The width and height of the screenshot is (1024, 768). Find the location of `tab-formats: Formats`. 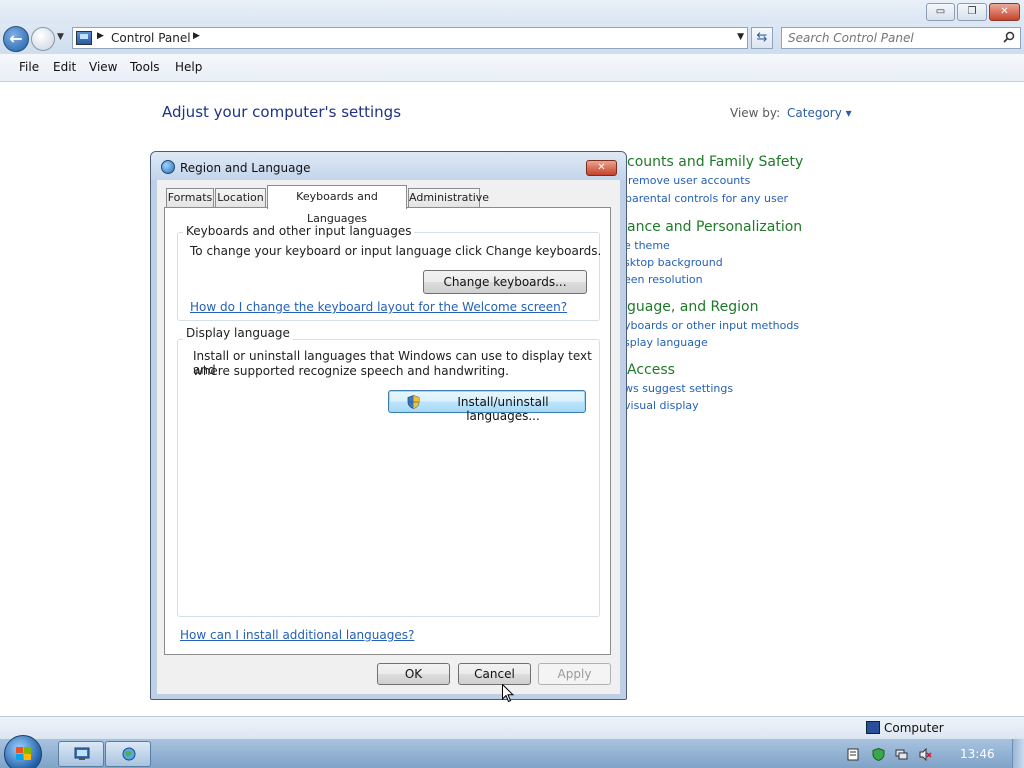

tab-formats: Formats is located at coordinates (190, 198).